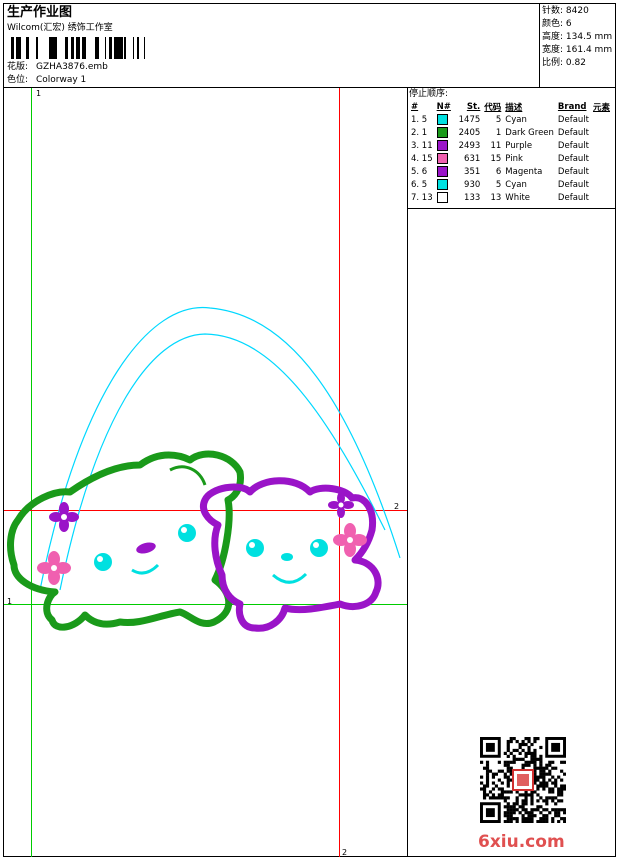 This screenshot has width=620, height=860. I want to click on green-ear-detail, so click(188, 475).